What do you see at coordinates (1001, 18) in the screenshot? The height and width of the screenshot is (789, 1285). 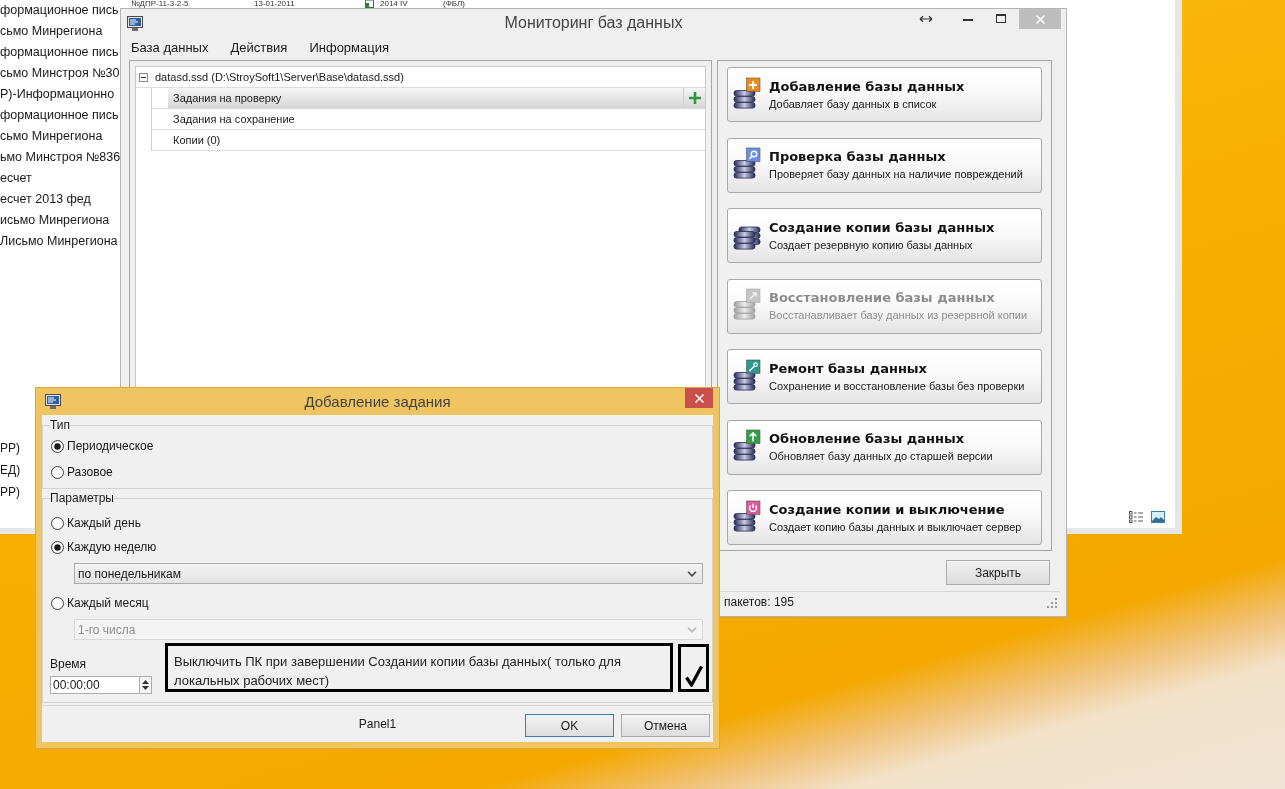 I see `maximize-icon` at bounding box center [1001, 18].